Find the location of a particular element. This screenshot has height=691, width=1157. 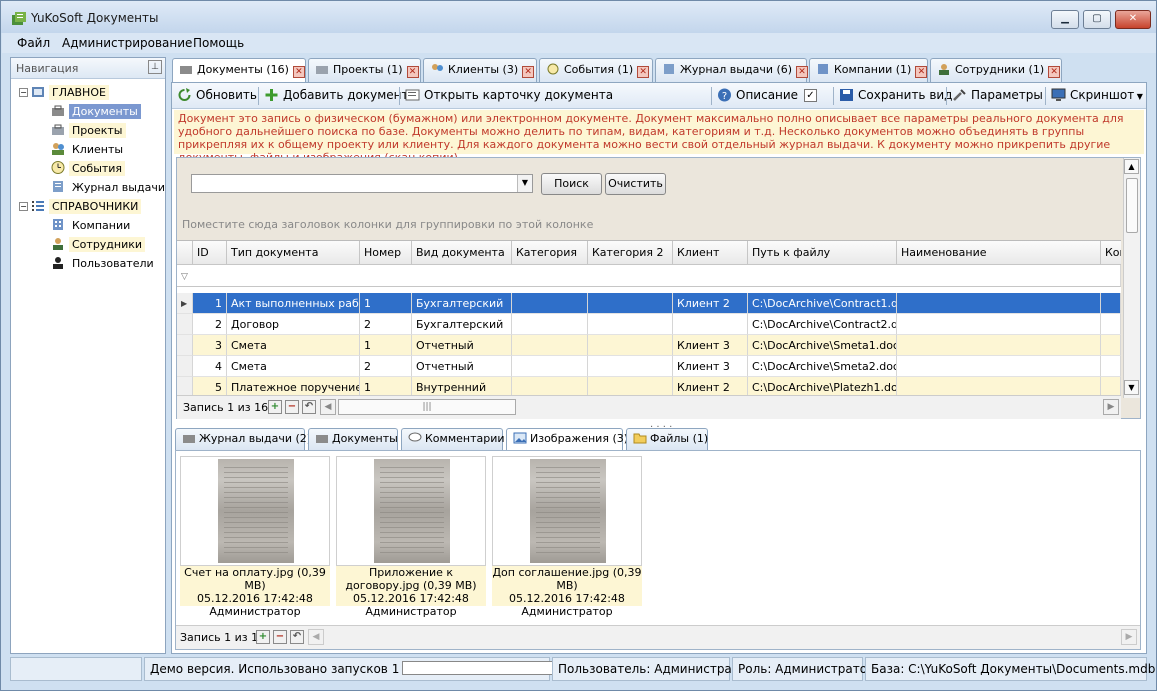

menu-file: Файл is located at coordinates (33, 43).